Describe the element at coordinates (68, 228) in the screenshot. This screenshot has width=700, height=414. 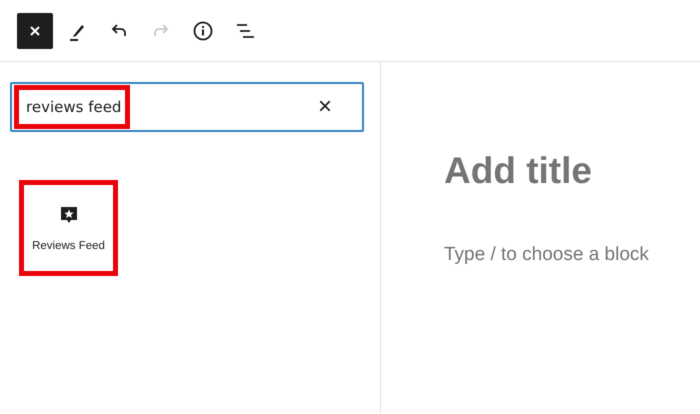
I see `block-item: Reviews Feed` at that location.